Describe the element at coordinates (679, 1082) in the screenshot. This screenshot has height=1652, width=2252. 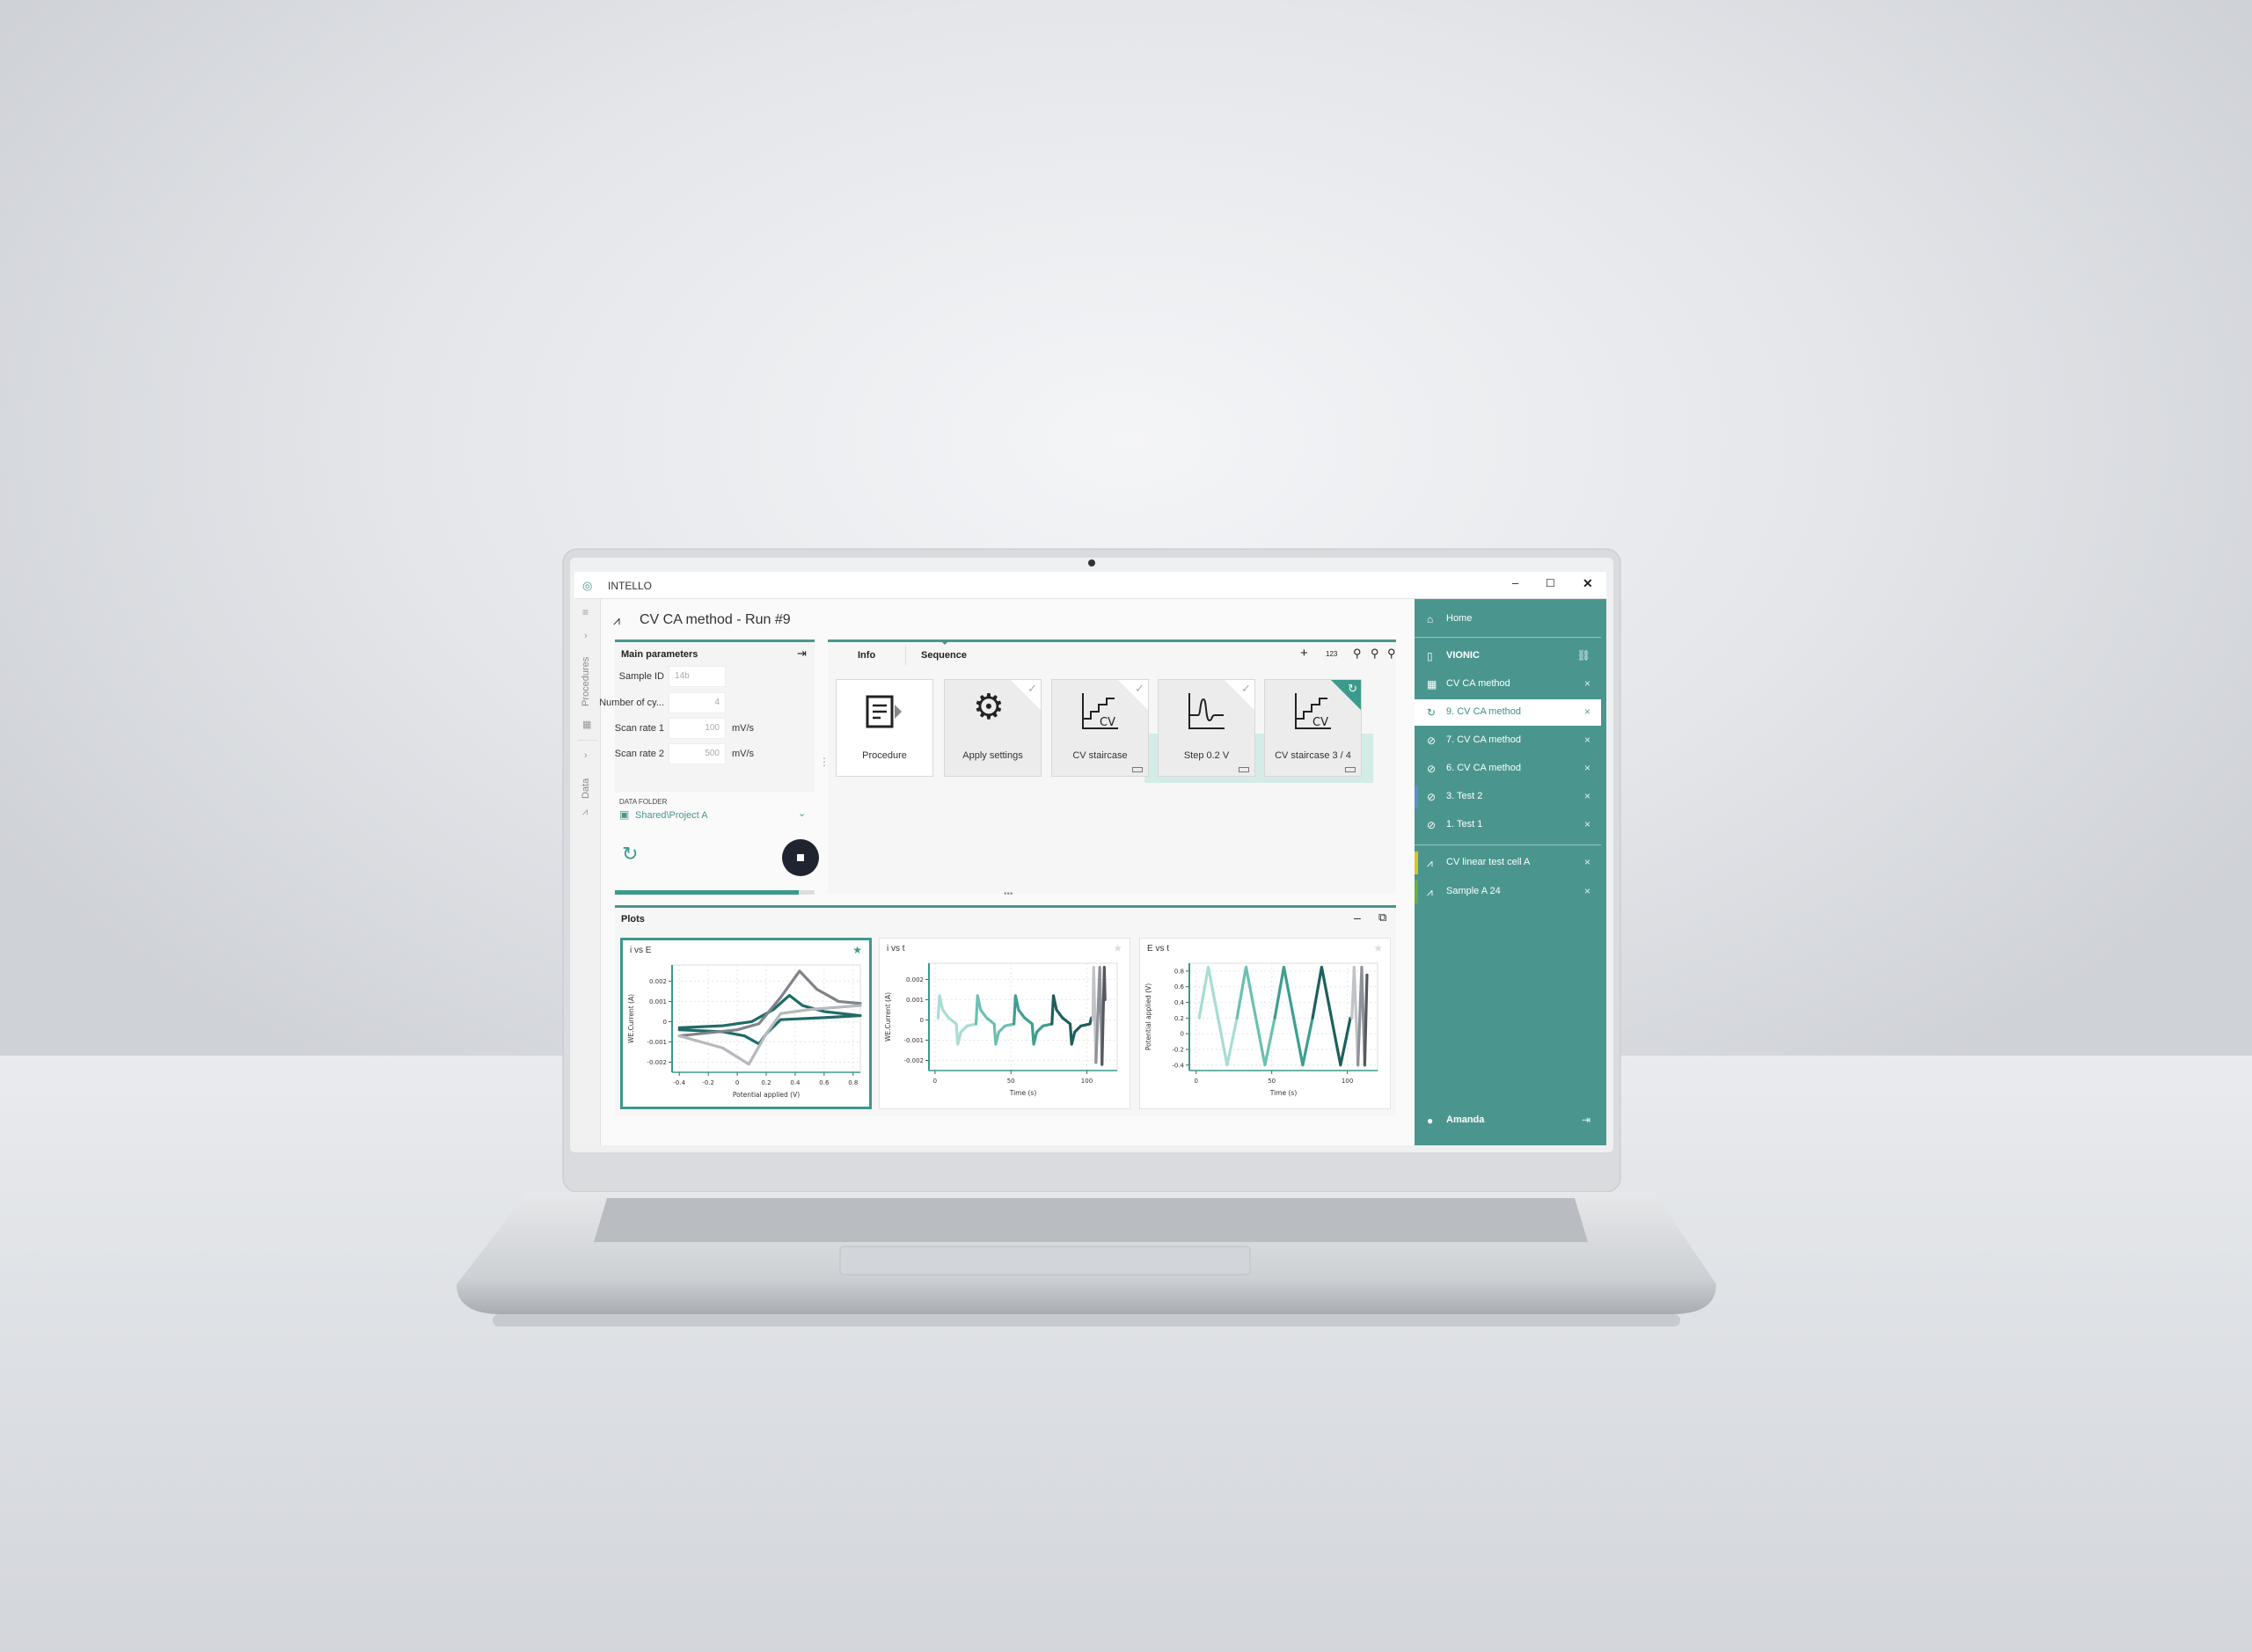
I see `x-tick-label: -0.4` at that location.